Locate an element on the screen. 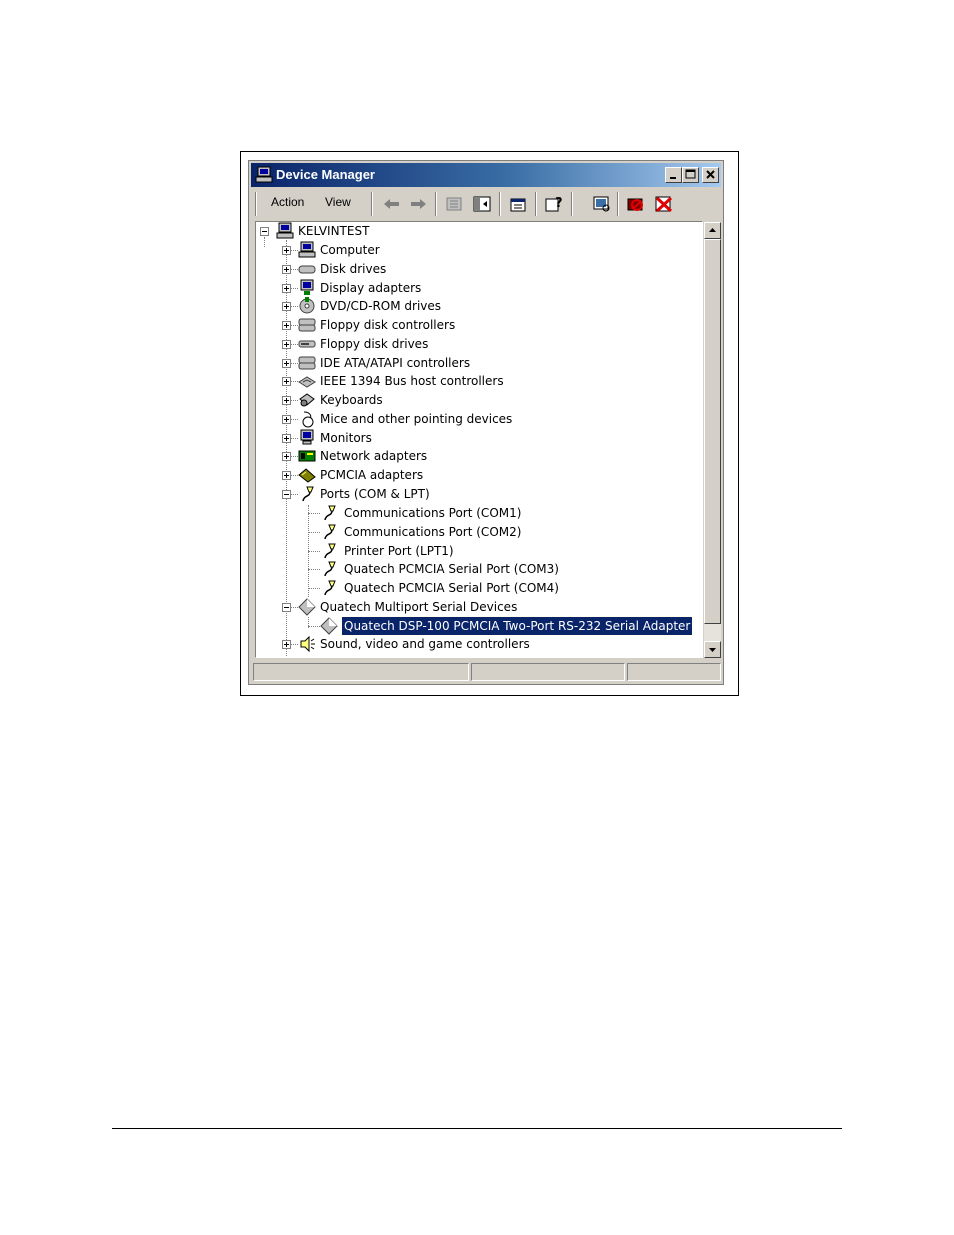  scroll-up-button is located at coordinates (712, 230).